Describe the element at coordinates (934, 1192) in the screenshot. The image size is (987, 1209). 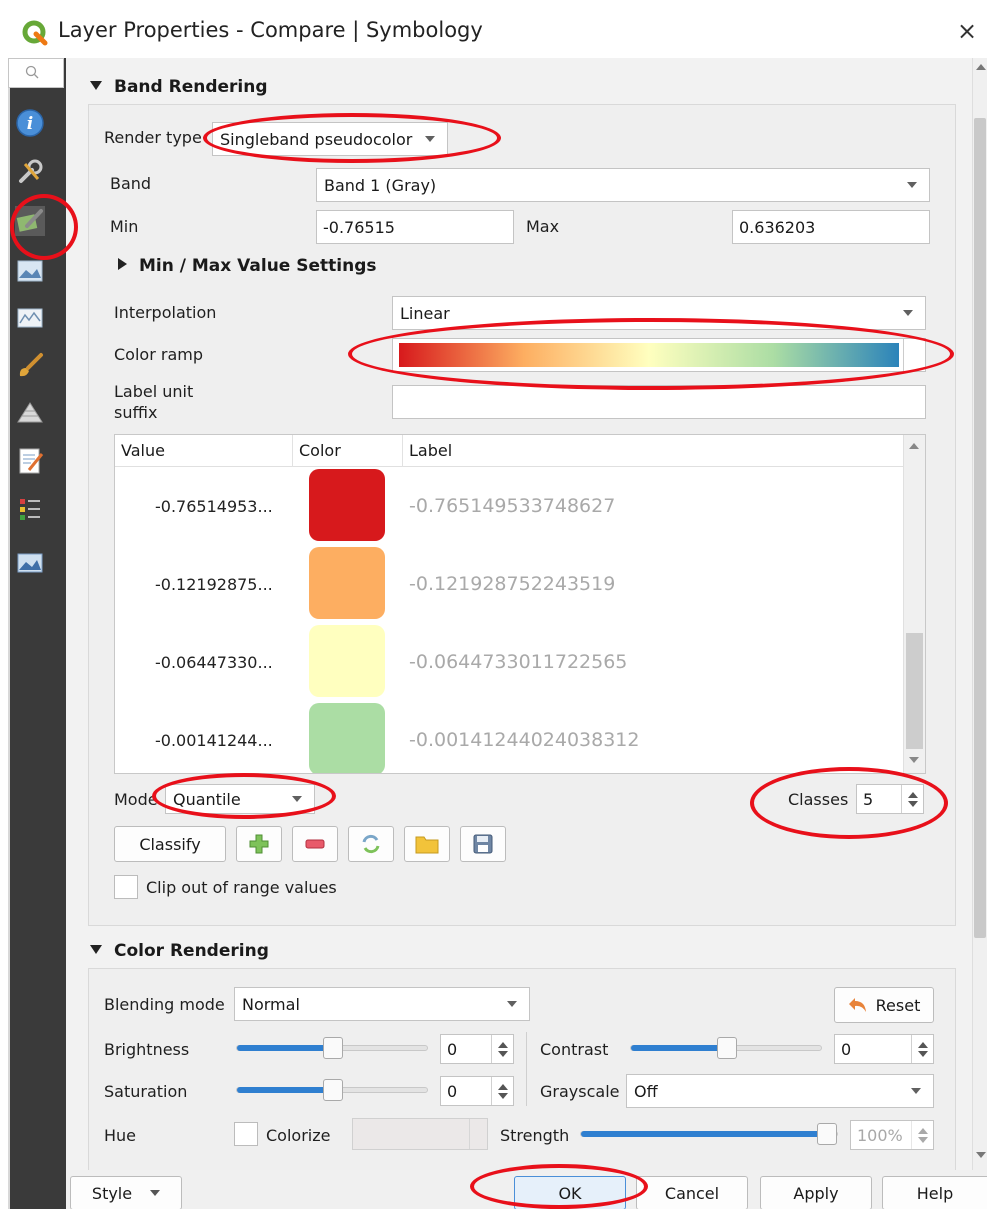
I see `help-button: Help` at that location.